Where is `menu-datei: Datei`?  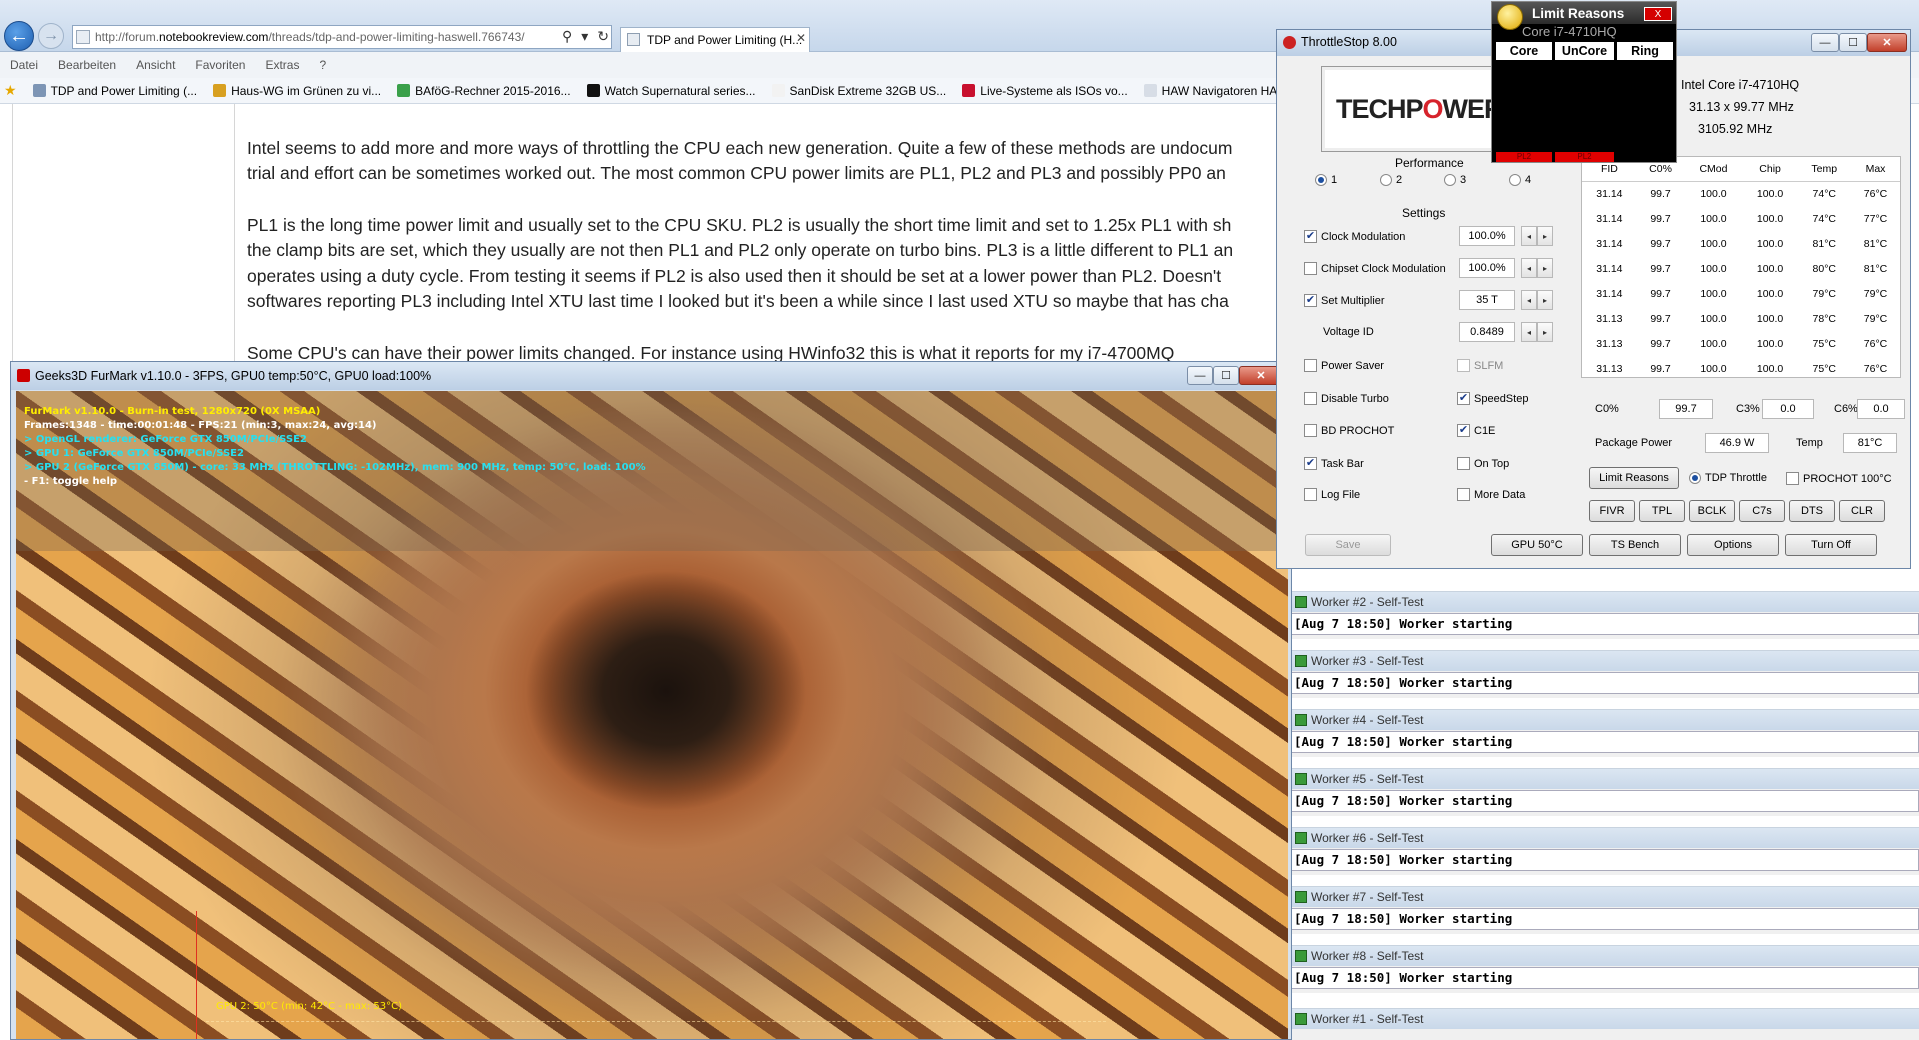 menu-datei: Datei is located at coordinates (24, 65).